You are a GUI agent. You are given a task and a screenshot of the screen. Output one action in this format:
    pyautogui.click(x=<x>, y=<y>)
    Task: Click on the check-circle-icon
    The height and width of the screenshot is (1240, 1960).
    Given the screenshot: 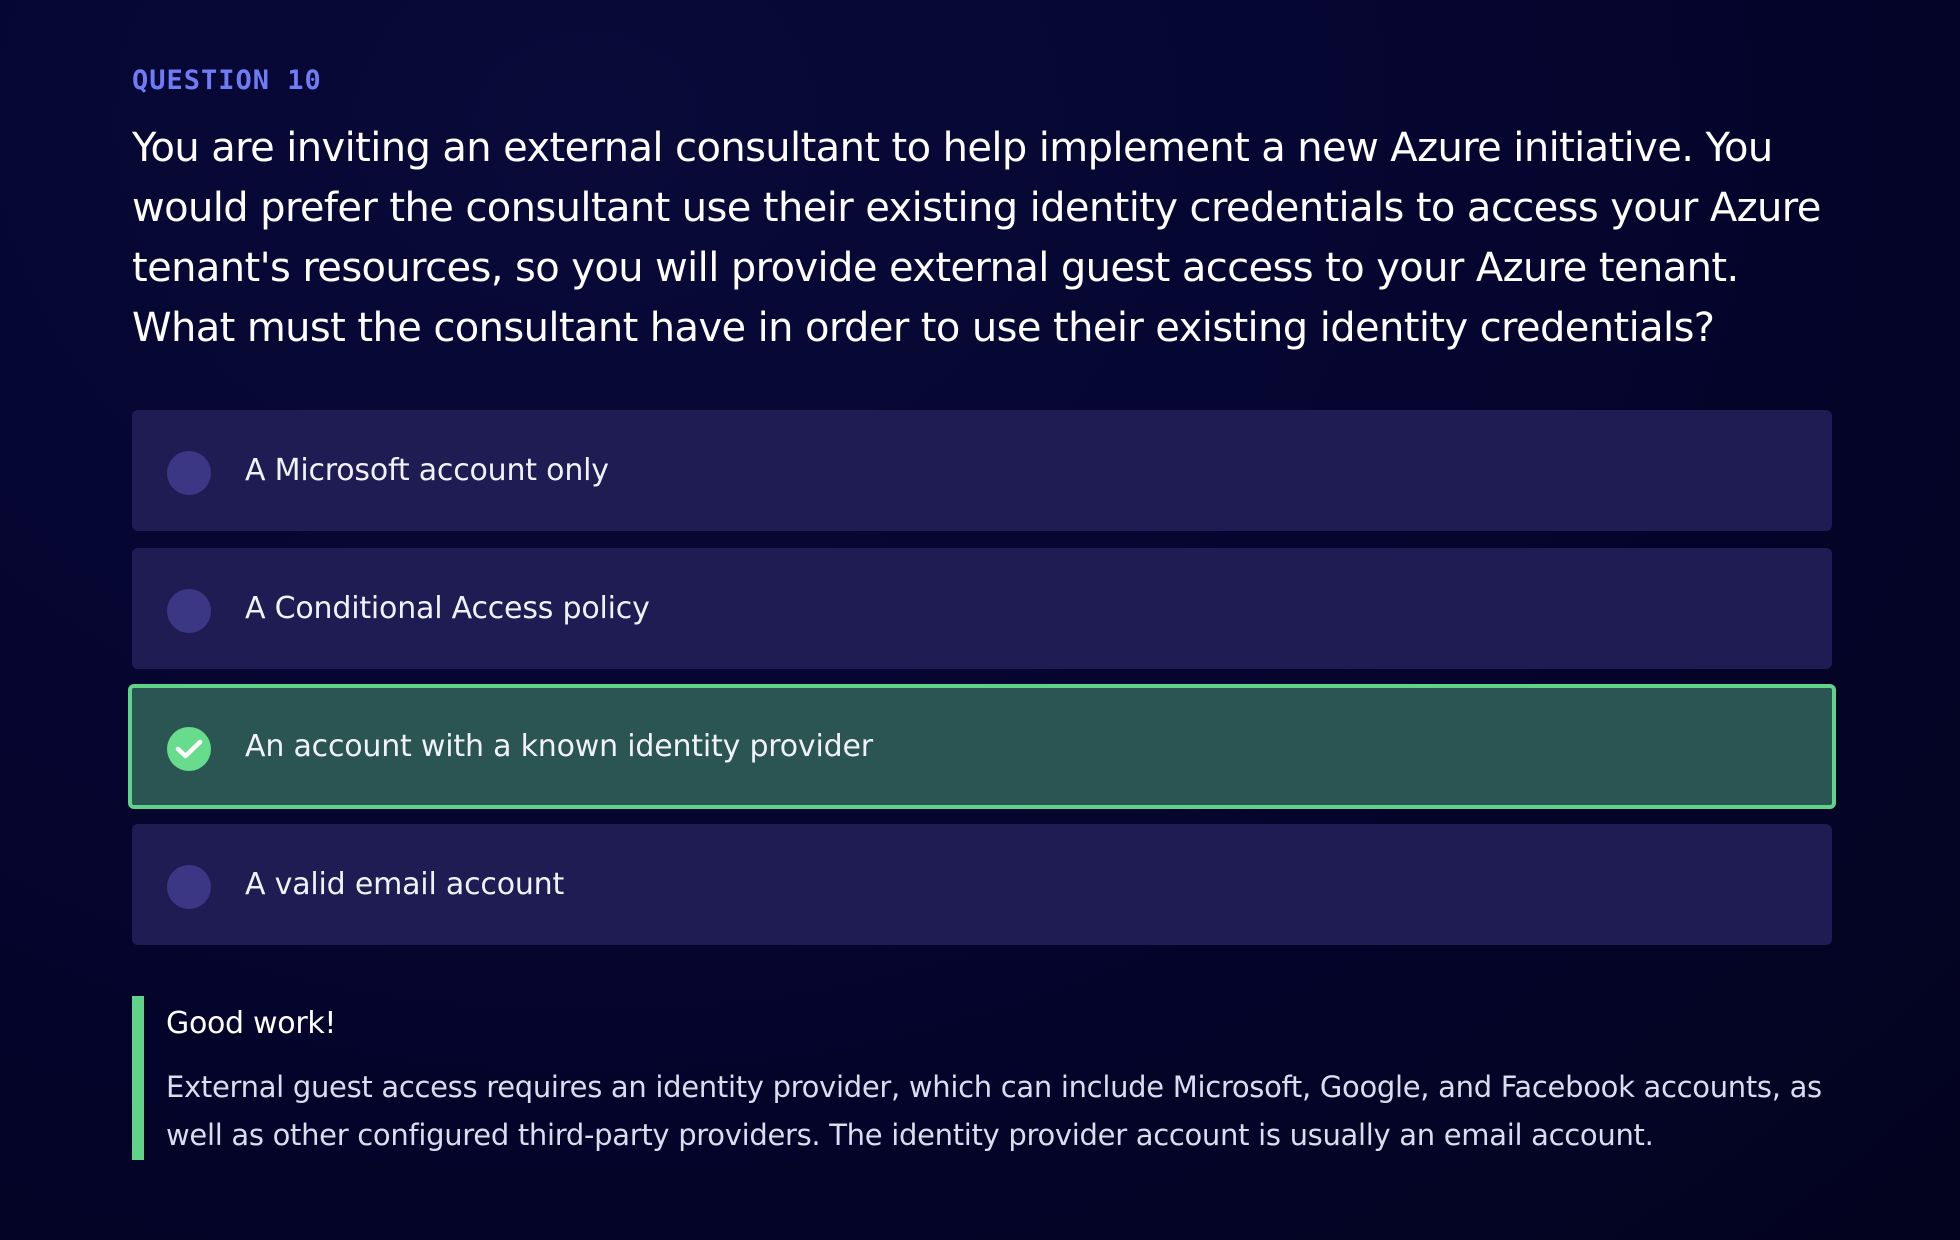 What is the action you would take?
    pyautogui.click(x=189, y=748)
    